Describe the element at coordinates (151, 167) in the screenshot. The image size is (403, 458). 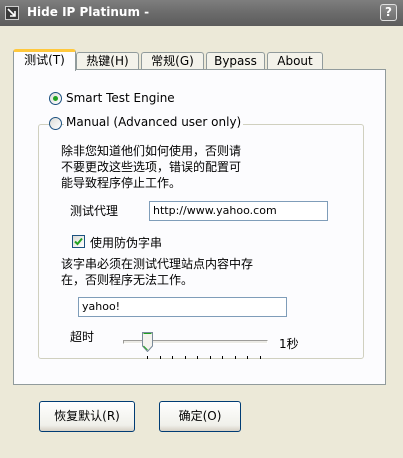
I see `warning-text-line2: 不要更改这些选项，错误的配置可` at that location.